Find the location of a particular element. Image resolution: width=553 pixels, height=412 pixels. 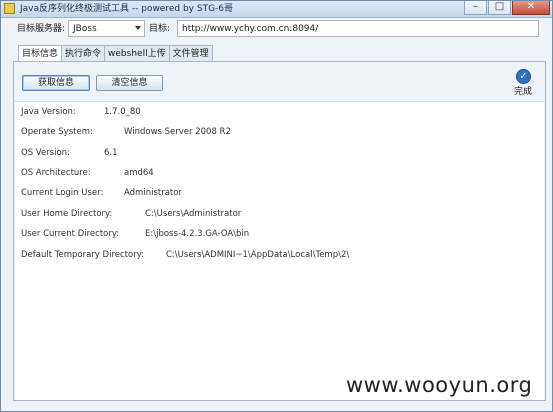

info-key: User Current Directory: is located at coordinates (70, 234).